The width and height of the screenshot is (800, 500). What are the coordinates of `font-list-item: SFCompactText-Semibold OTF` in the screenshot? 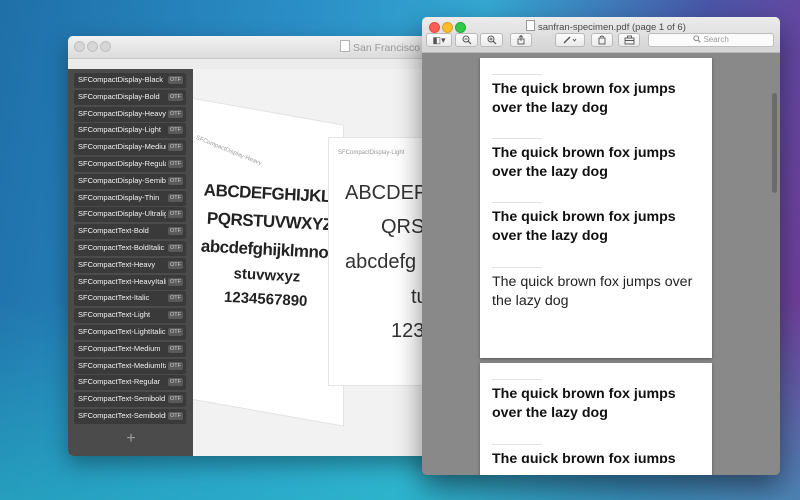 It's located at (130, 400).